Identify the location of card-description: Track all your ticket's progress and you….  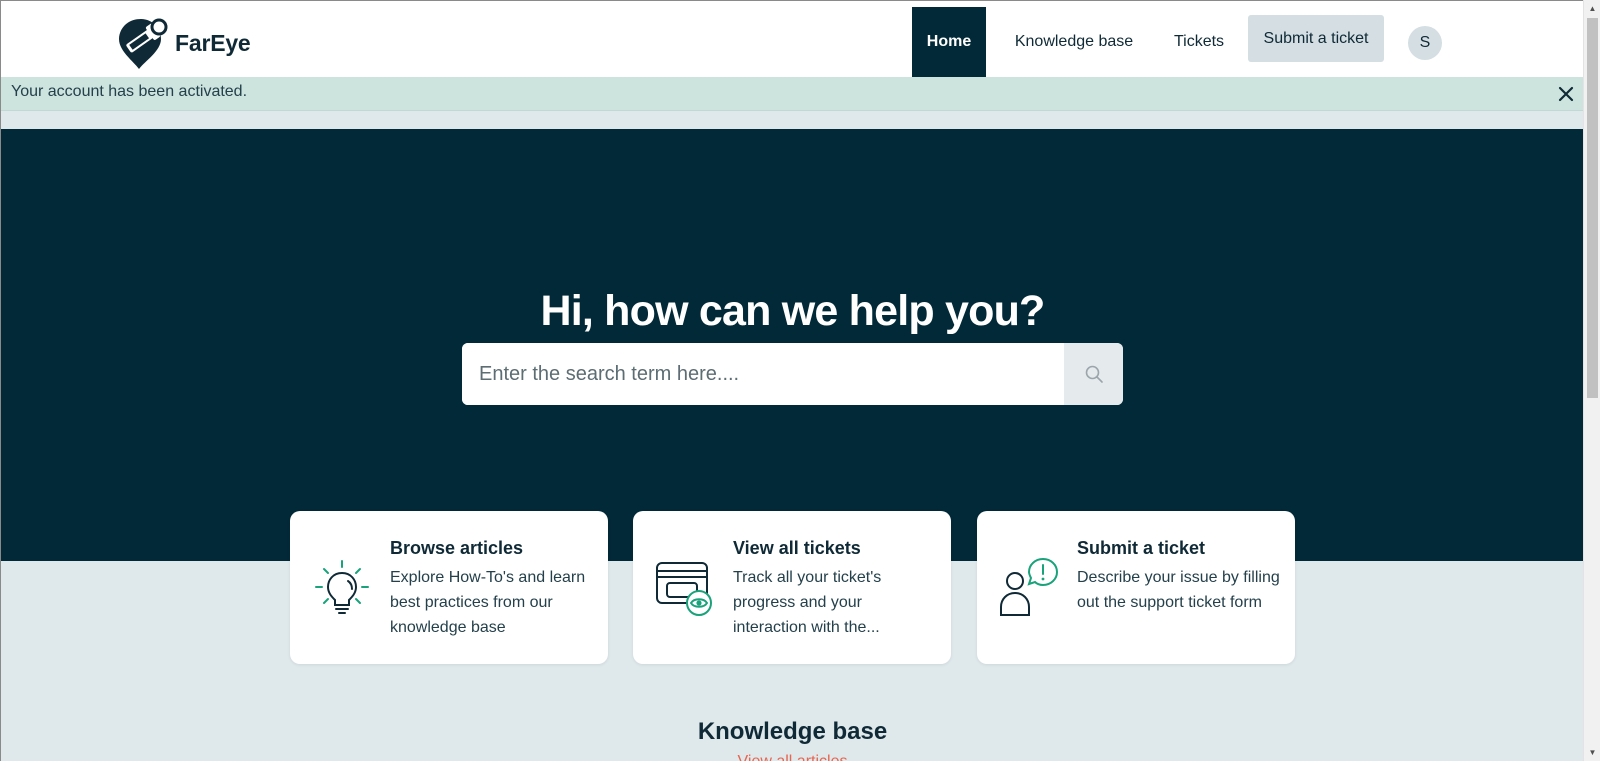
(807, 602).